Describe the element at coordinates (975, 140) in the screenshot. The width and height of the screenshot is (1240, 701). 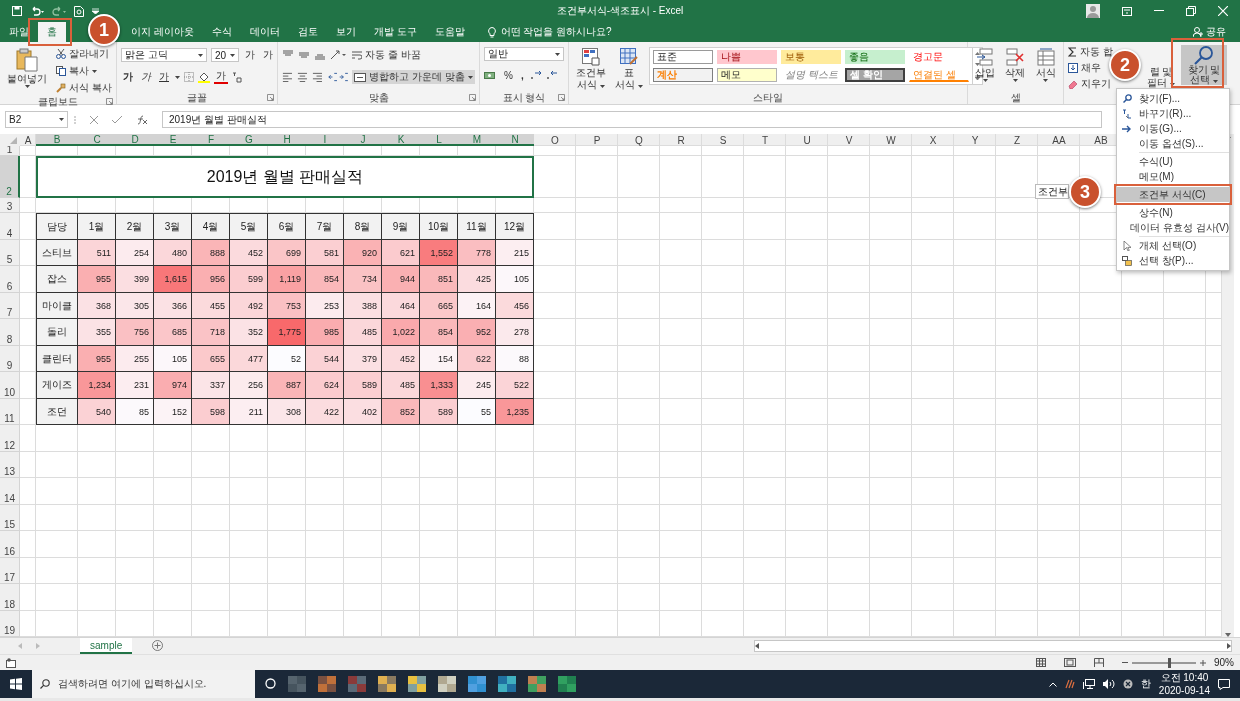
I see `column-header: Y` at that location.